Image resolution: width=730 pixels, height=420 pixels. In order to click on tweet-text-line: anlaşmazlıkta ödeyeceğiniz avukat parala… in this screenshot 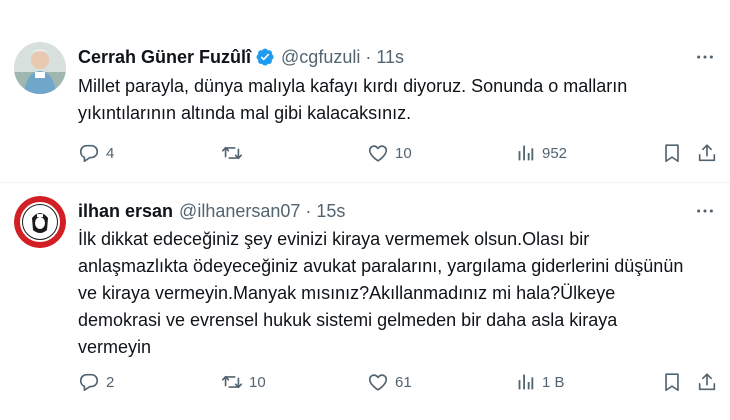, I will do `click(381, 266)`.